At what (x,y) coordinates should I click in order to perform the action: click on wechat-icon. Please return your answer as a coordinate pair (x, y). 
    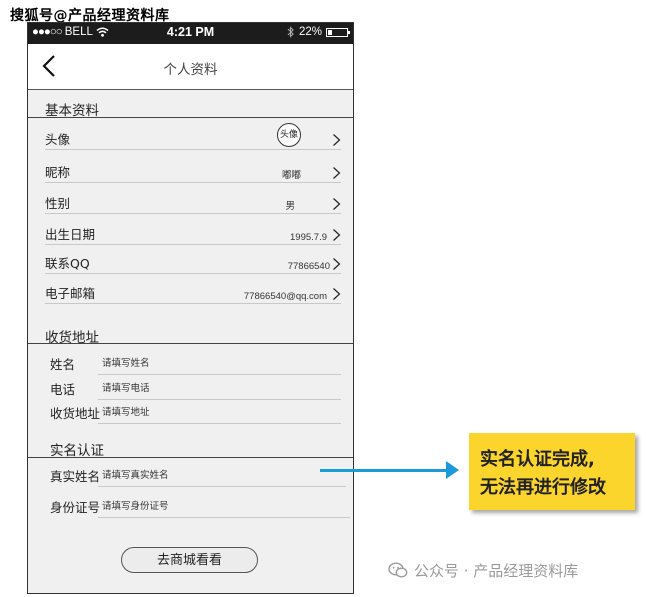
    Looking at the image, I should click on (398, 570).